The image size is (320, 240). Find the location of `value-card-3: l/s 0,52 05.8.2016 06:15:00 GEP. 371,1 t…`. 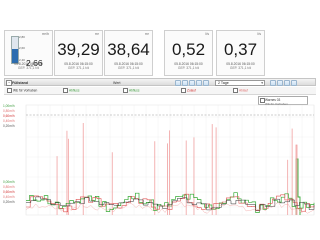

value-card-3: l/s 0,52 05.8.2016 06:15:00 GEP. 371,1 t… is located at coordinates (188, 53).